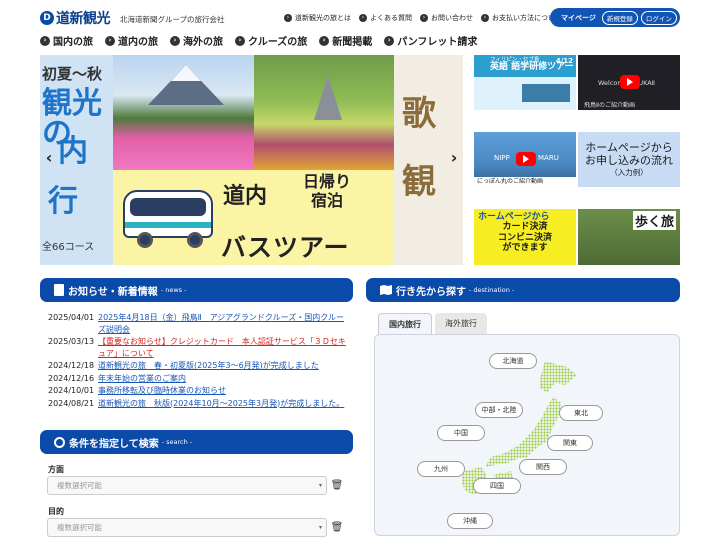 This screenshot has height=540, width=720. I want to click on nav-newspaper: › 新聞掲載, so click(345, 40).